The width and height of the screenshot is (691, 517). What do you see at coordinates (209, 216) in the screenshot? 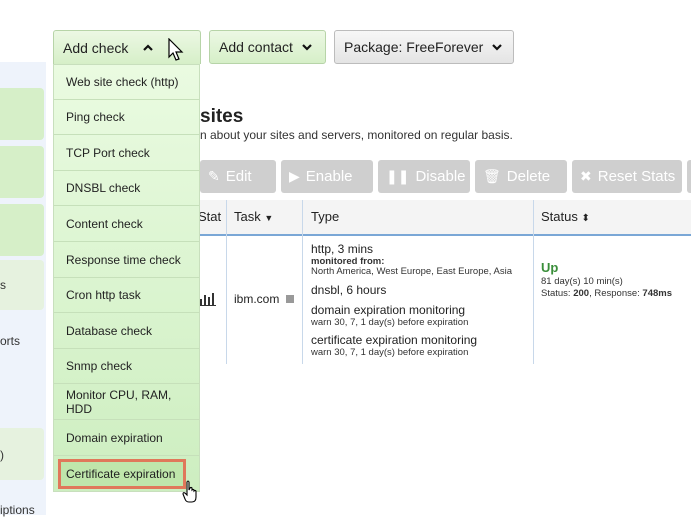
I see `column-header-stat: Stat` at bounding box center [209, 216].